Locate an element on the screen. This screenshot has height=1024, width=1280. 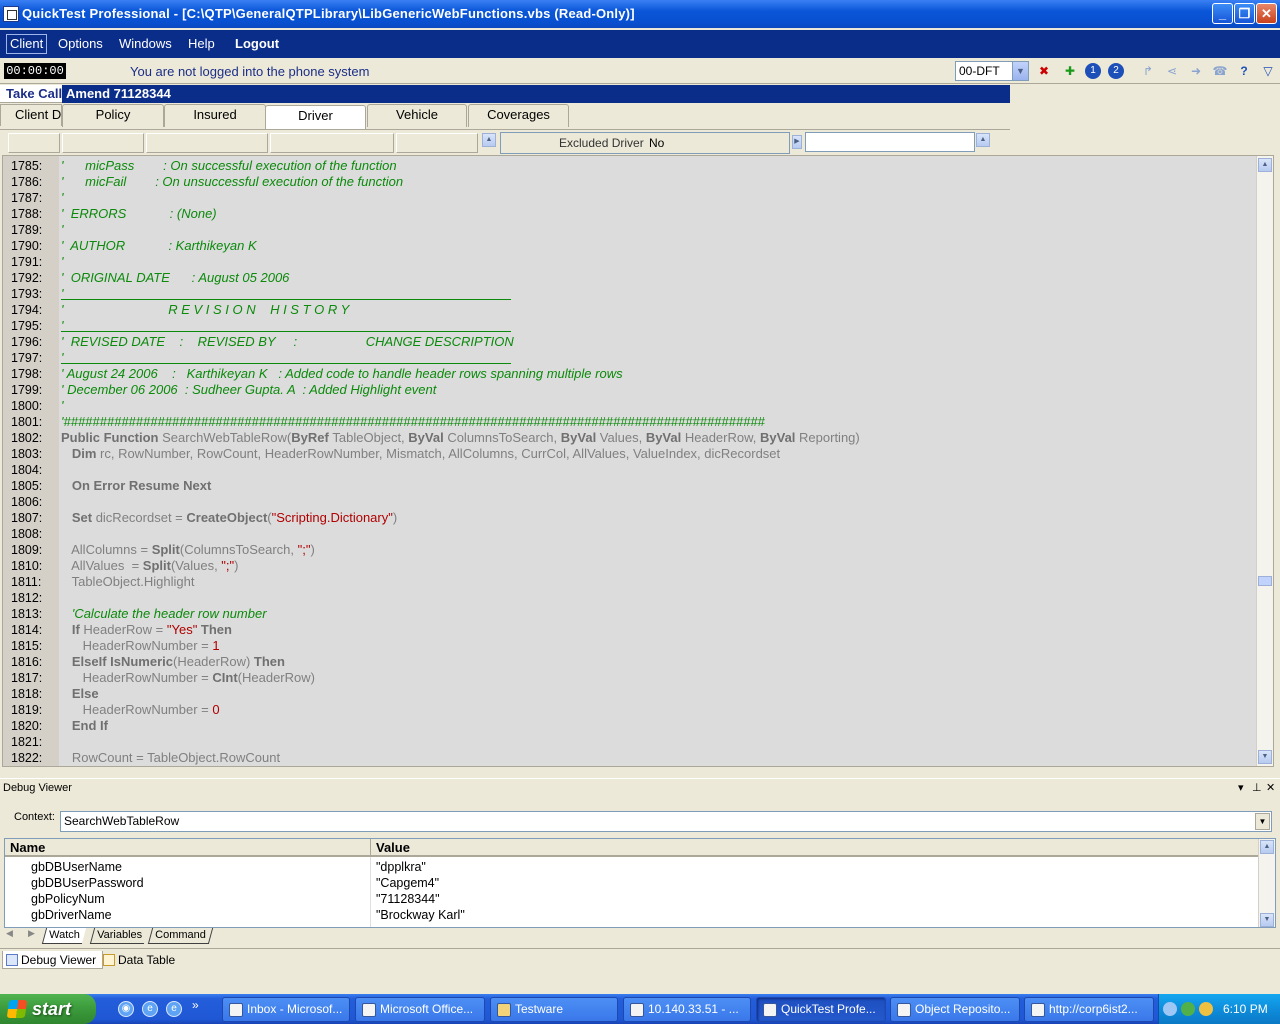
tab-watch: Watch is located at coordinates (63, 936).